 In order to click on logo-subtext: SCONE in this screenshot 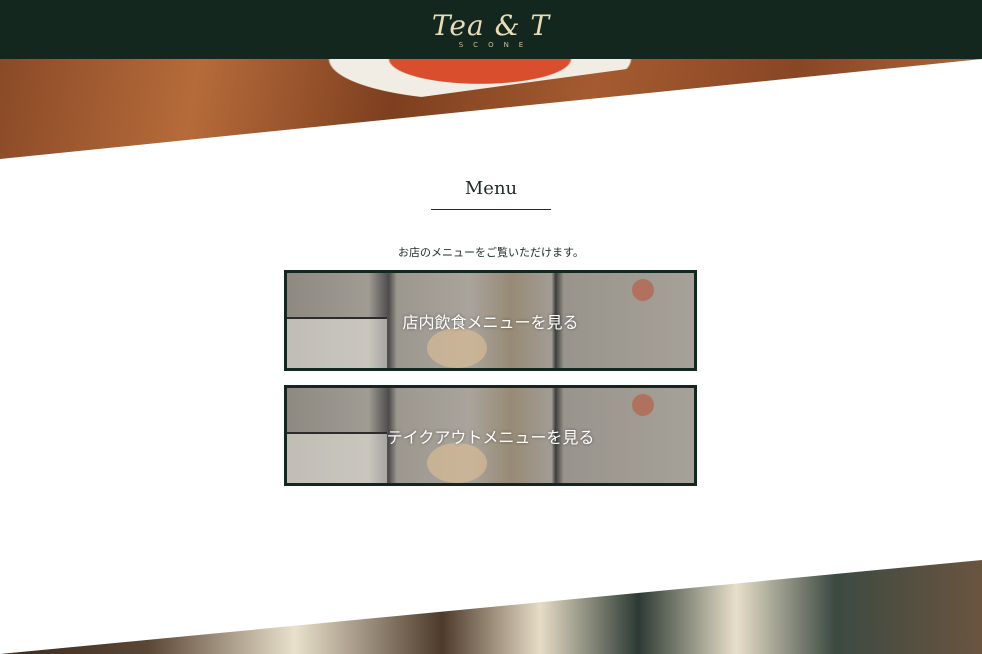, I will do `click(496, 44)`.